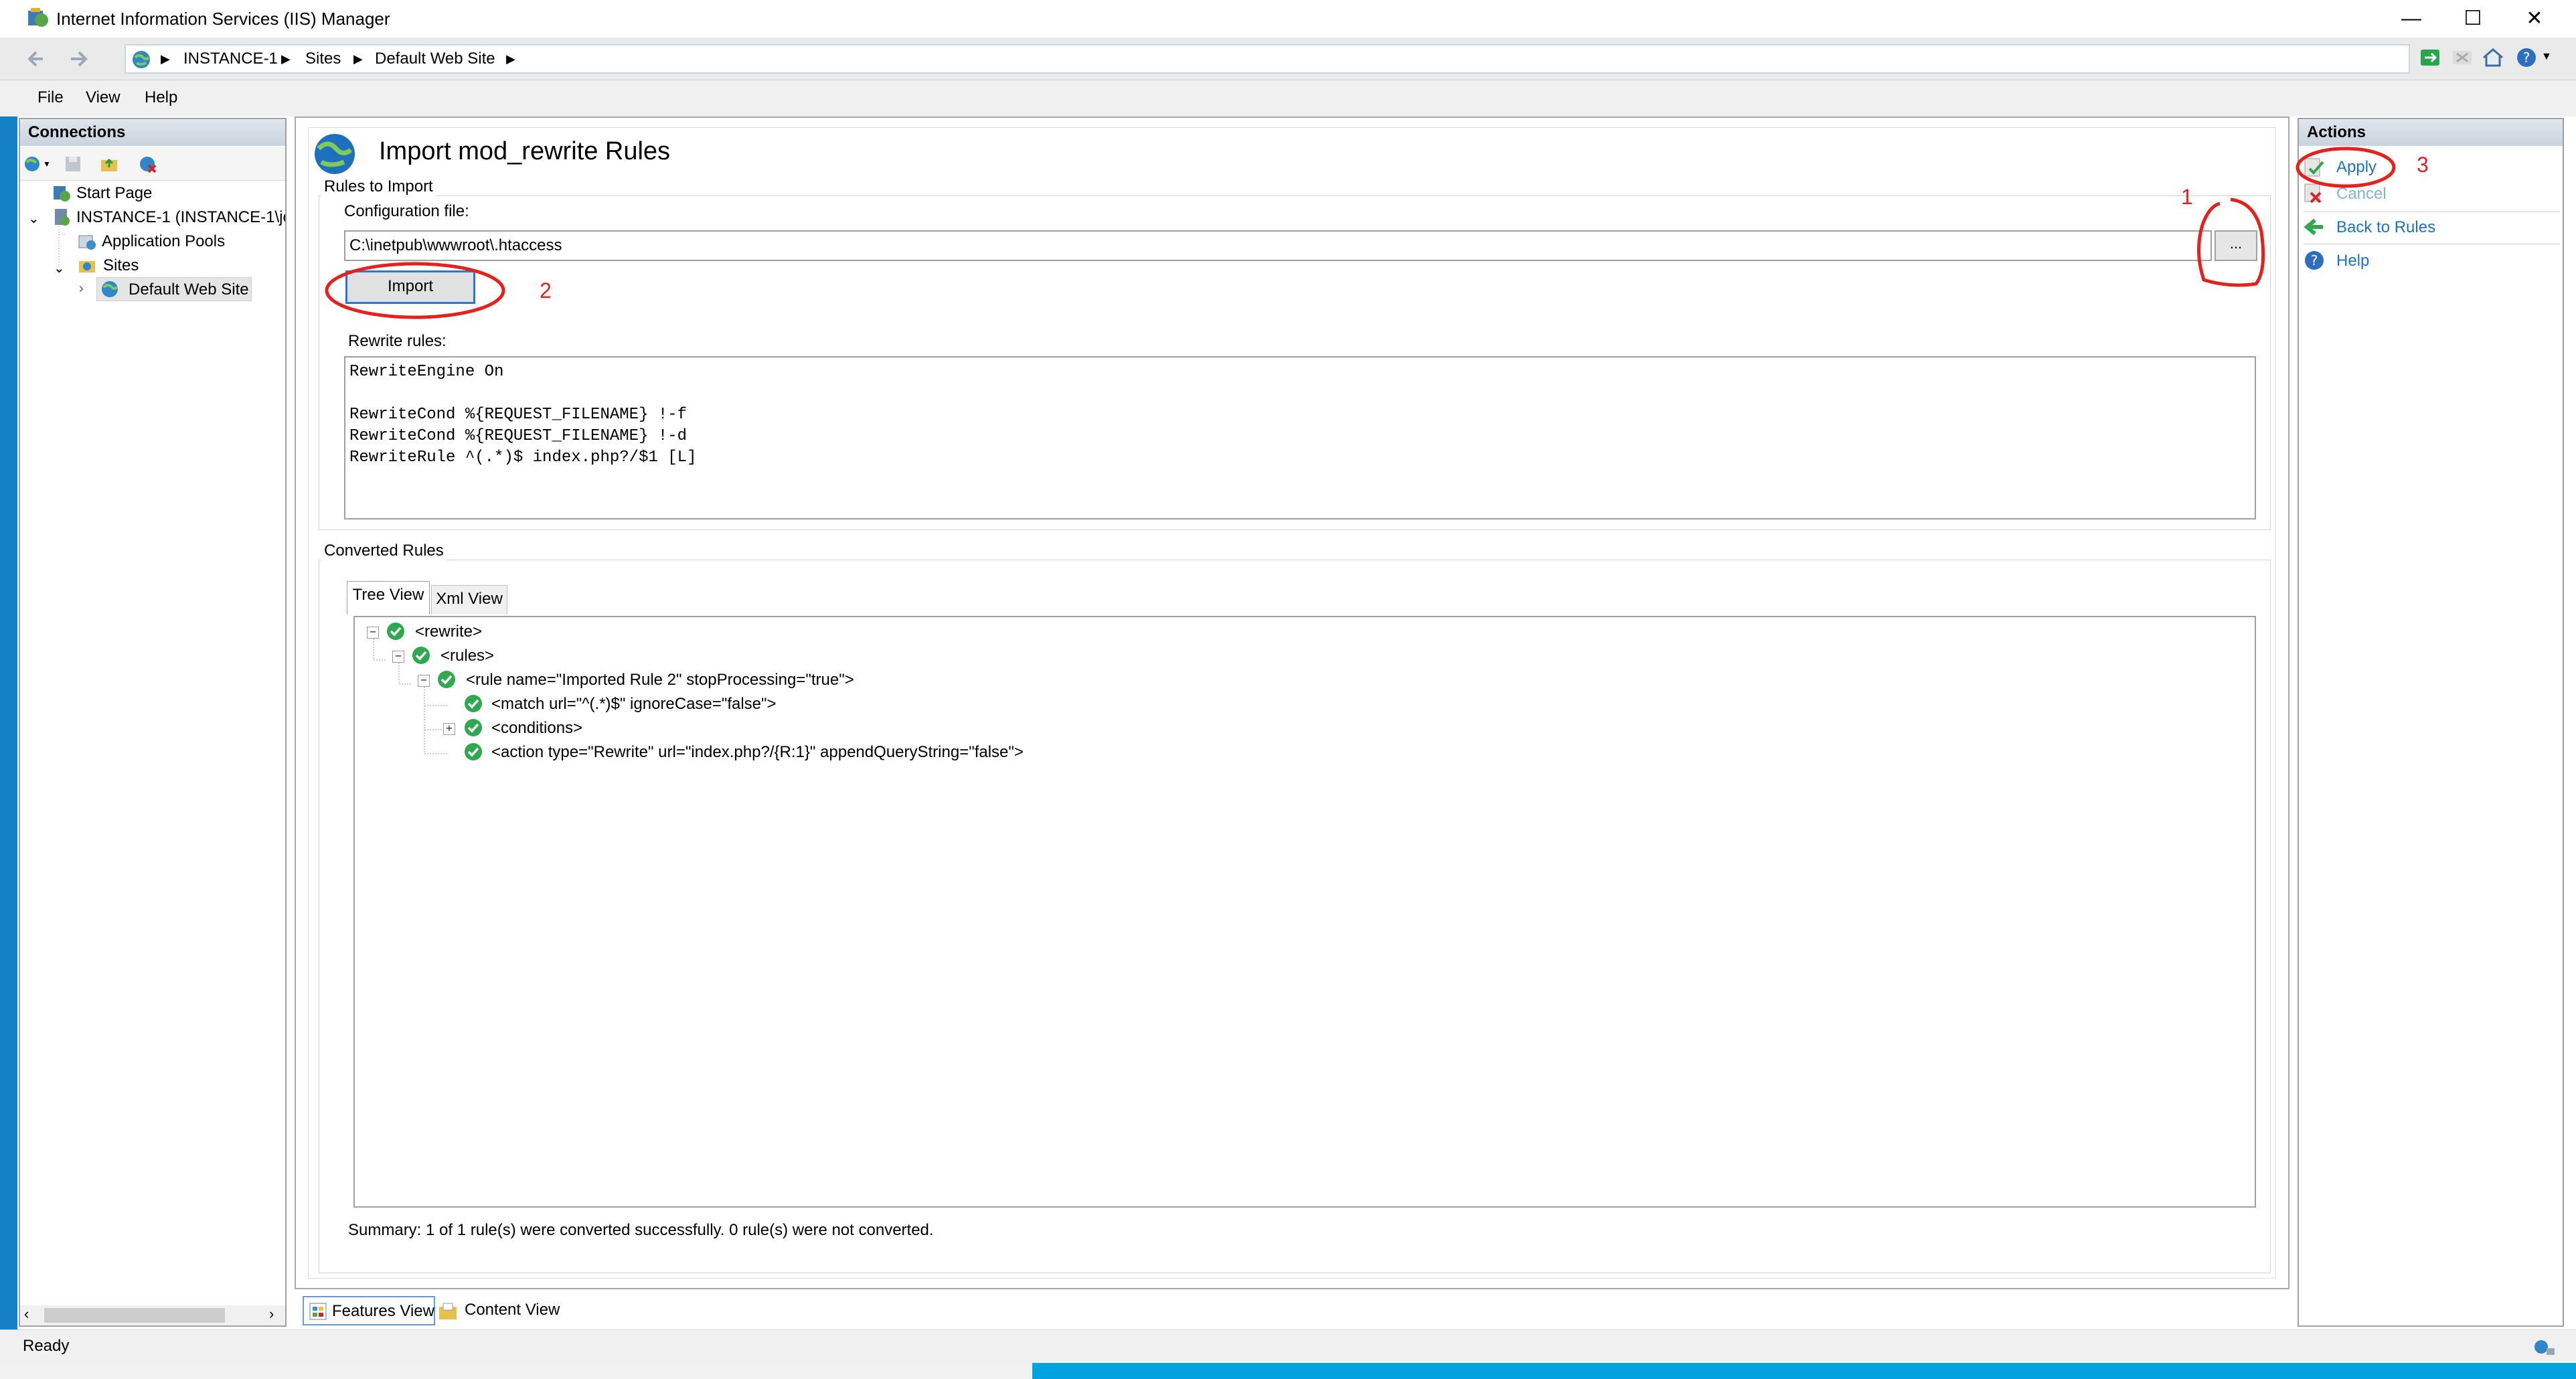 Image resolution: width=2576 pixels, height=1379 pixels. I want to click on annotation-circle-browse, so click(2231, 242).